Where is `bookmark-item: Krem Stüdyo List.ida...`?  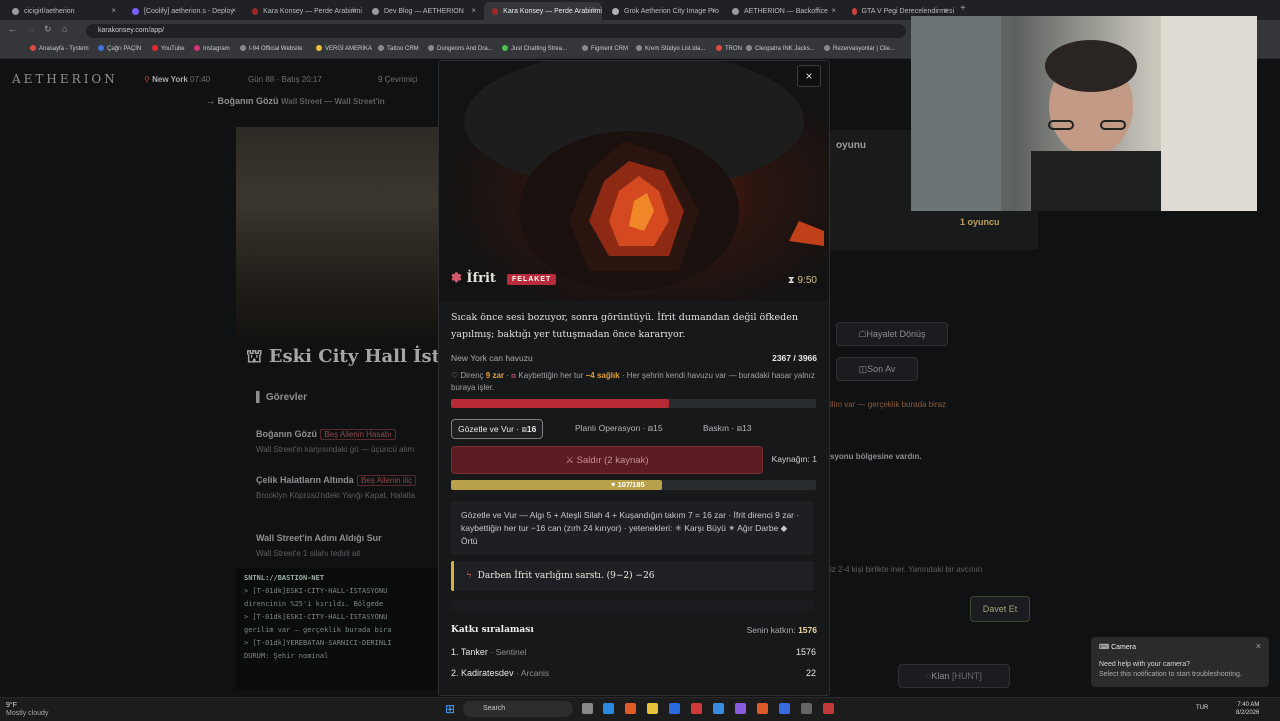
bookmark-item: Krem Stüdyo List.ida... is located at coordinates (670, 48).